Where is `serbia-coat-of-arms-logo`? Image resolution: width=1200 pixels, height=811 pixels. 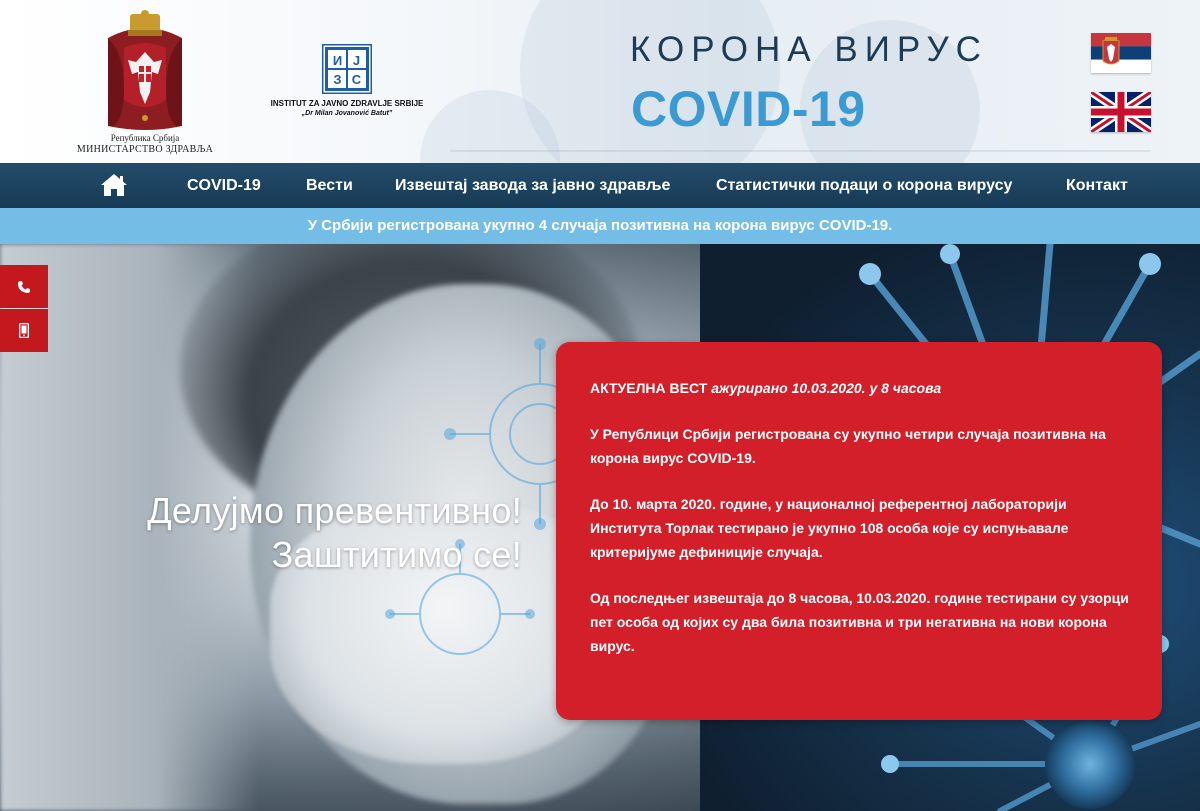
serbia-coat-of-arms-logo is located at coordinates (145, 71).